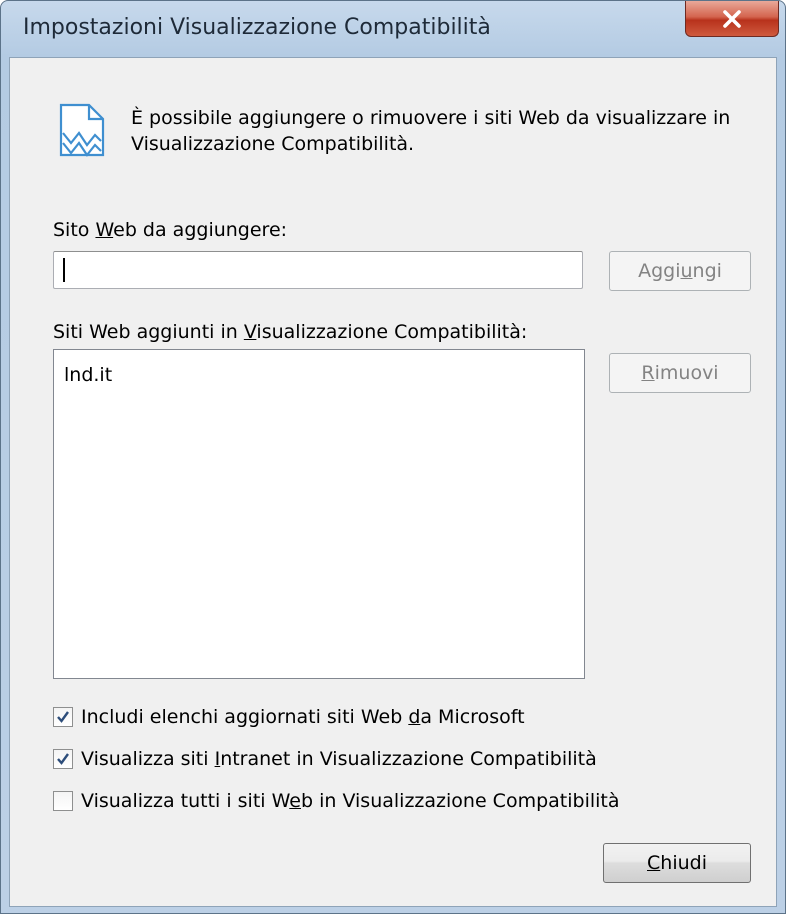 This screenshot has width=786, height=914. What do you see at coordinates (677, 863) in the screenshot?
I see `close-button: Chiudi` at bounding box center [677, 863].